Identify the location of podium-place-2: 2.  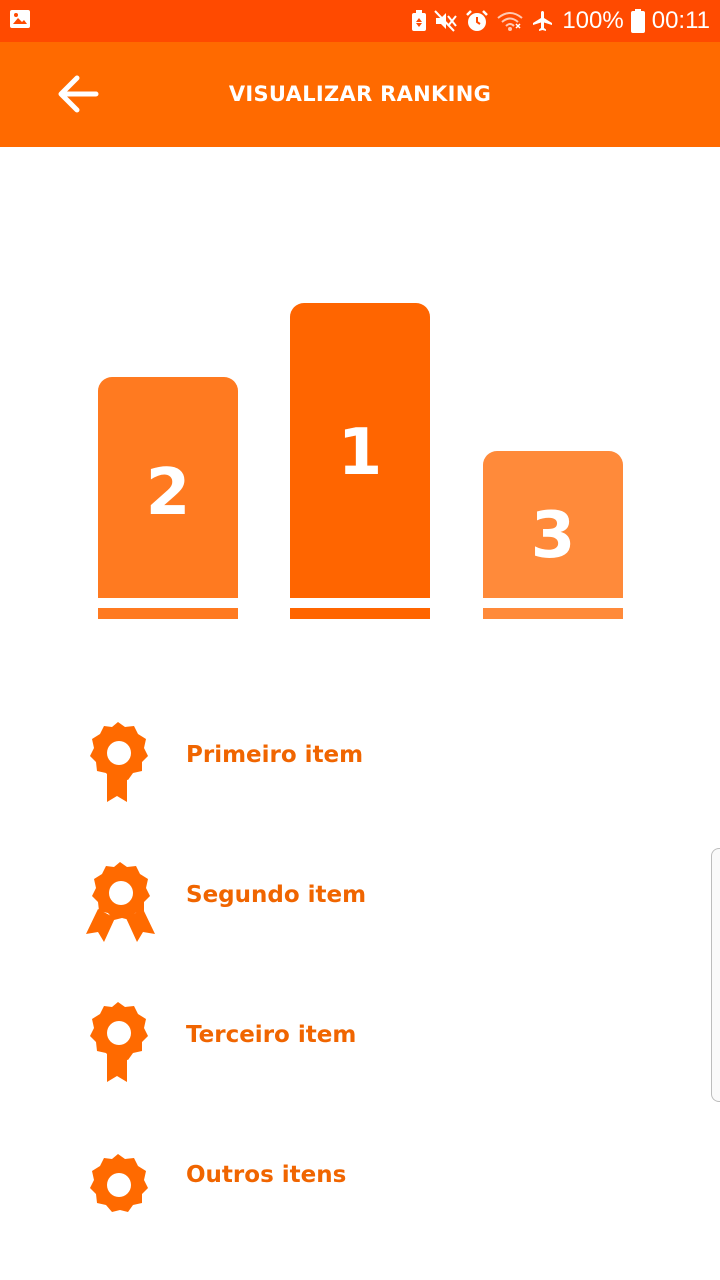
(168, 487).